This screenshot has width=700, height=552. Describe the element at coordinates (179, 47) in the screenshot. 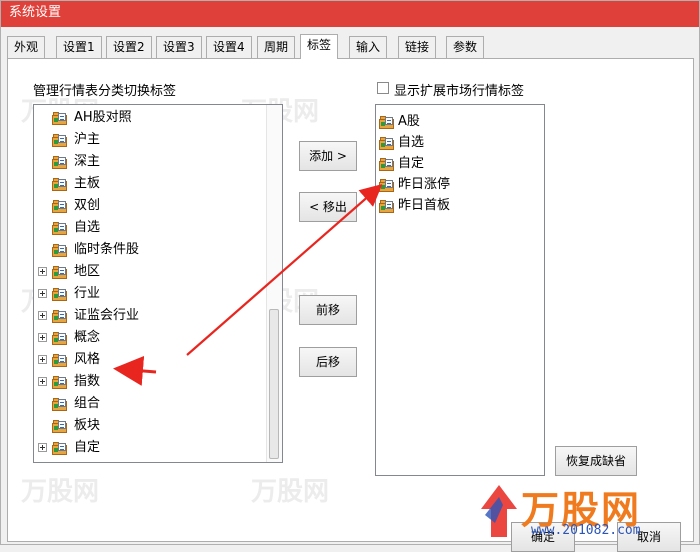

I see `tab-settings3: 设置3` at that location.